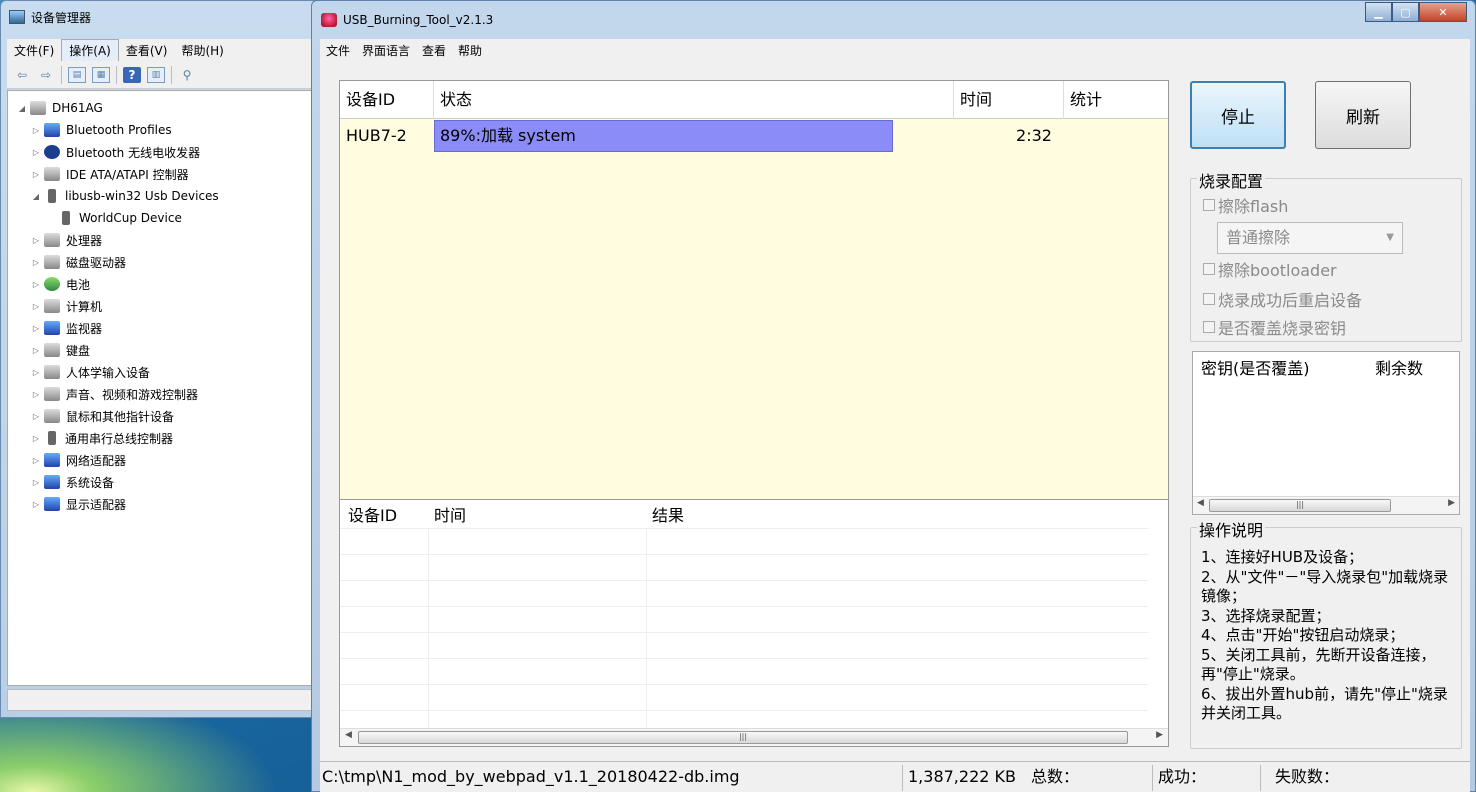  Describe the element at coordinates (22, 75) in the screenshot. I see `back-arrow-icon: ⇦` at that location.